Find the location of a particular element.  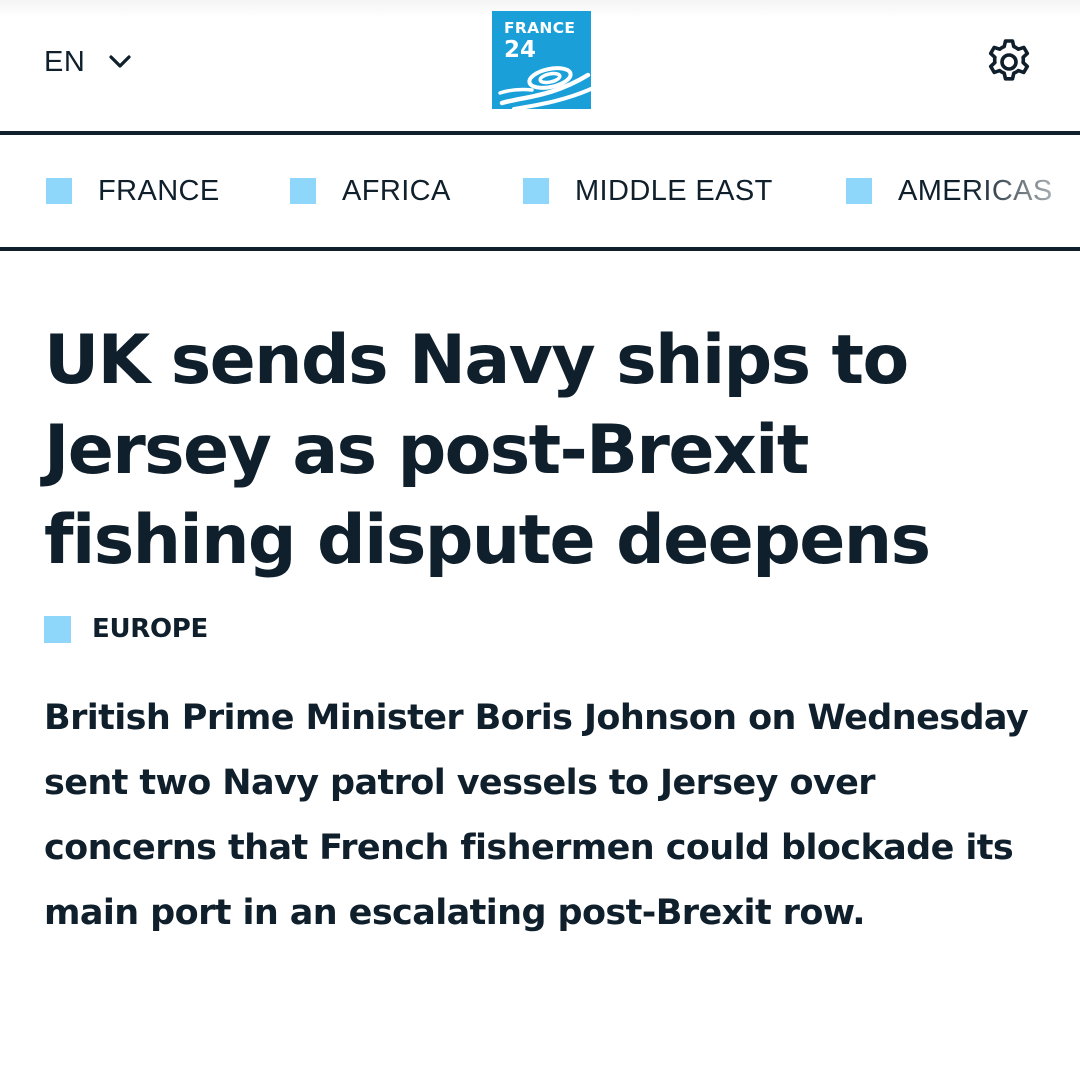

nav-item-middle-east: MIDDLE EAST is located at coordinates (648, 191).